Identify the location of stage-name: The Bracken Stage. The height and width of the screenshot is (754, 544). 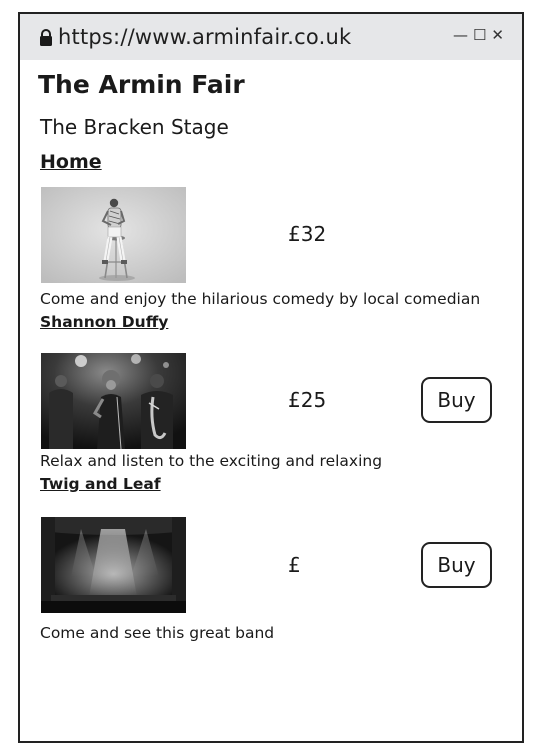
(134, 127).